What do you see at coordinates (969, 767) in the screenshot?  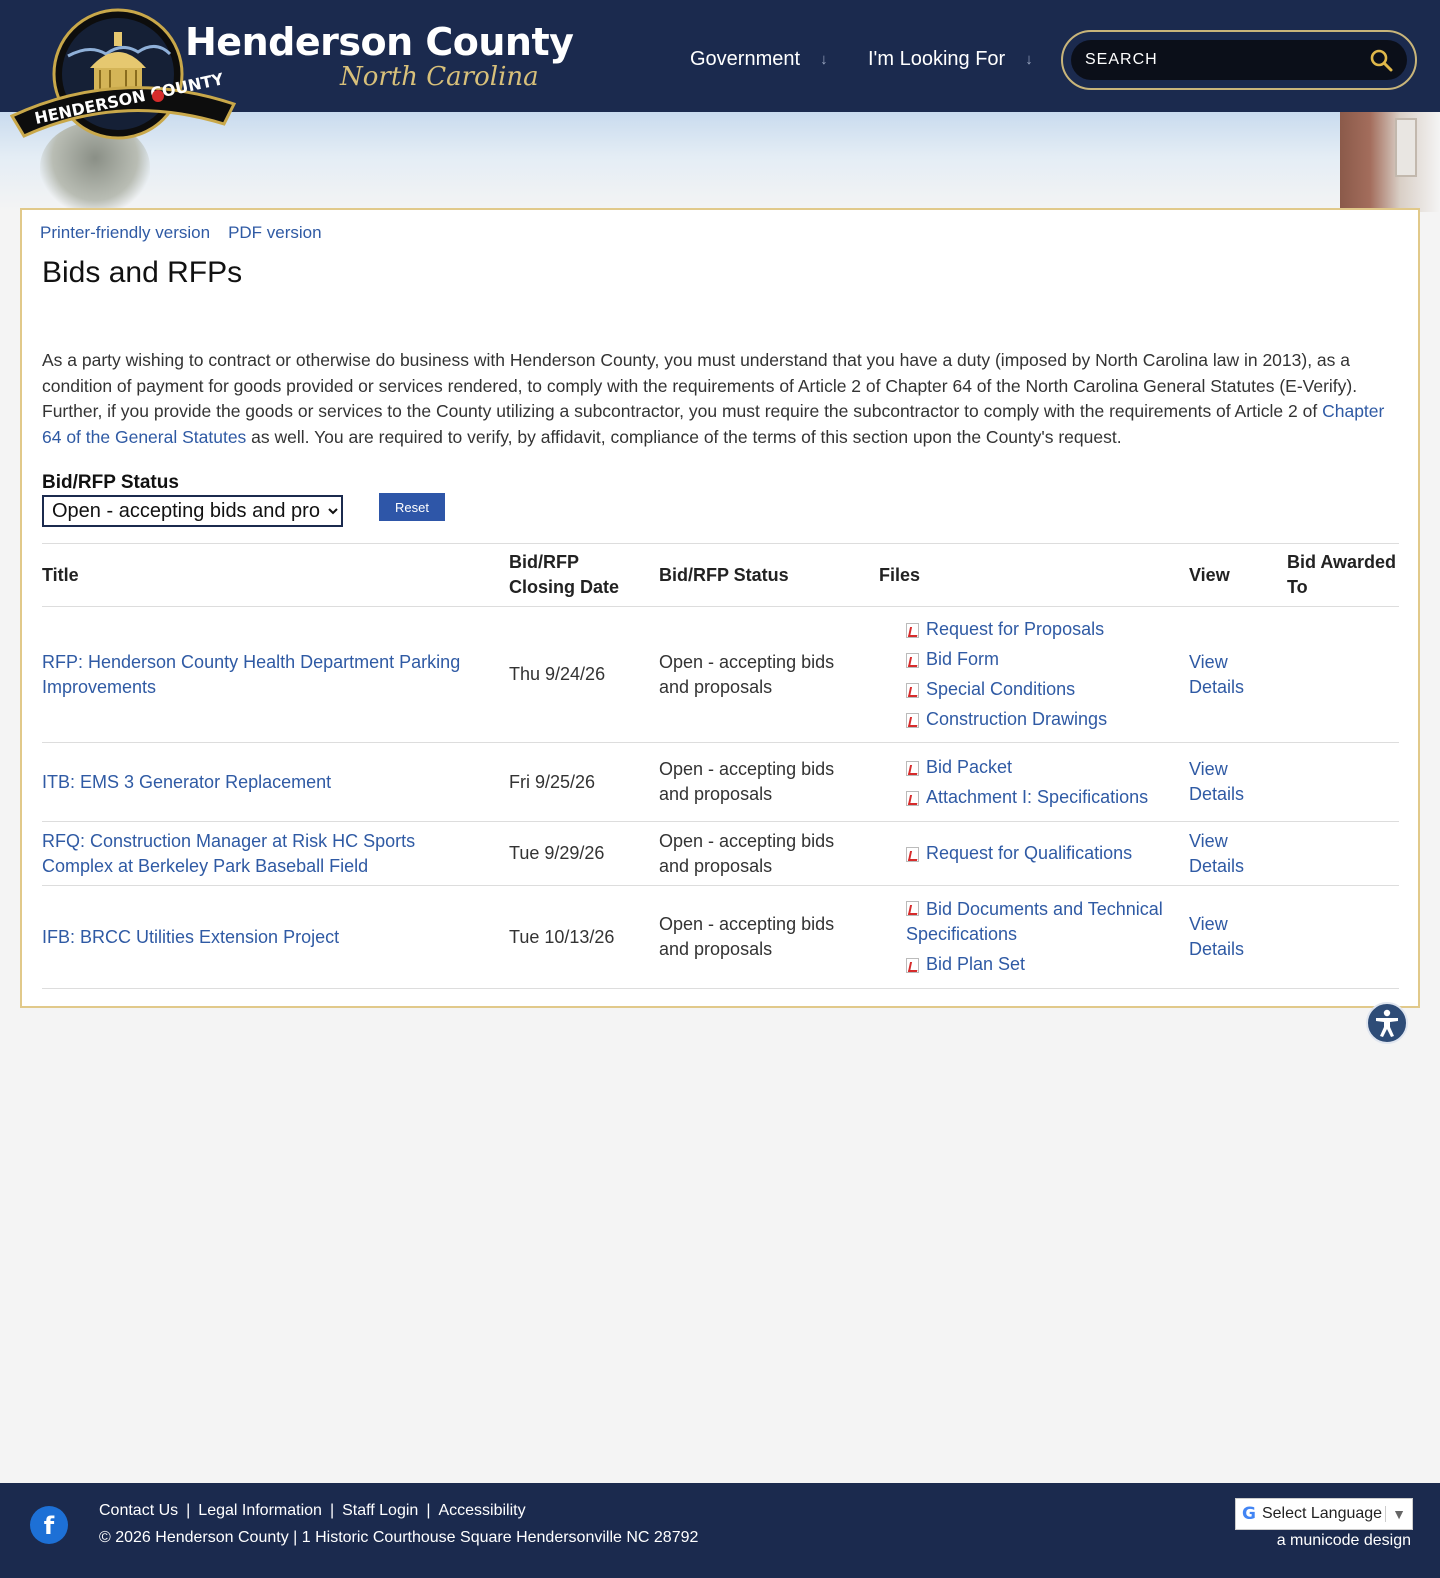 I see `file-link: Bid Packet` at bounding box center [969, 767].